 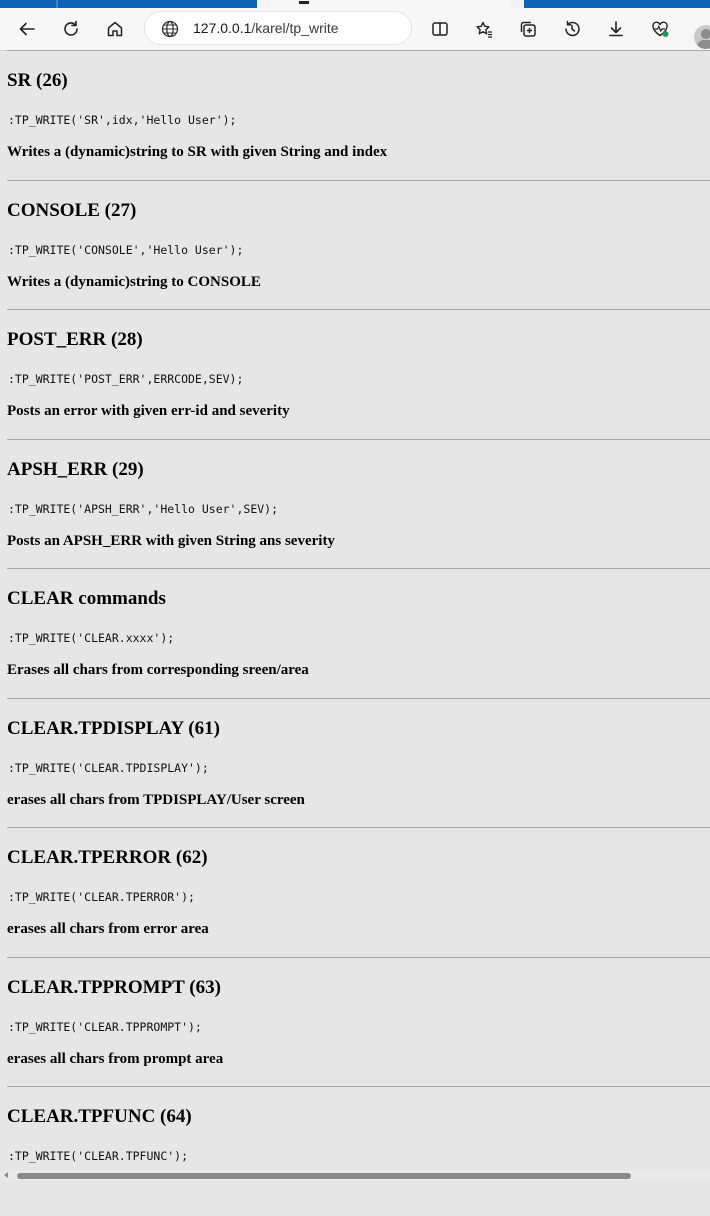 I want to click on command-title: CLEAR.TPPROMPT (63), so click(x=114, y=987).